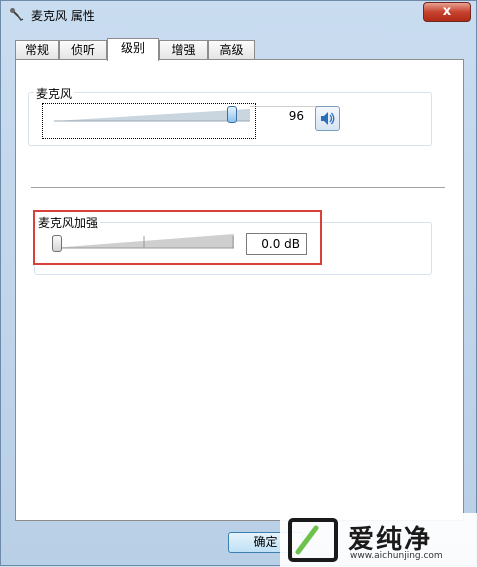 The height and width of the screenshot is (567, 477). Describe the element at coordinates (378, 540) in the screenshot. I see `watermark-logo: 爱纯净 www.aichunjing.com` at that location.